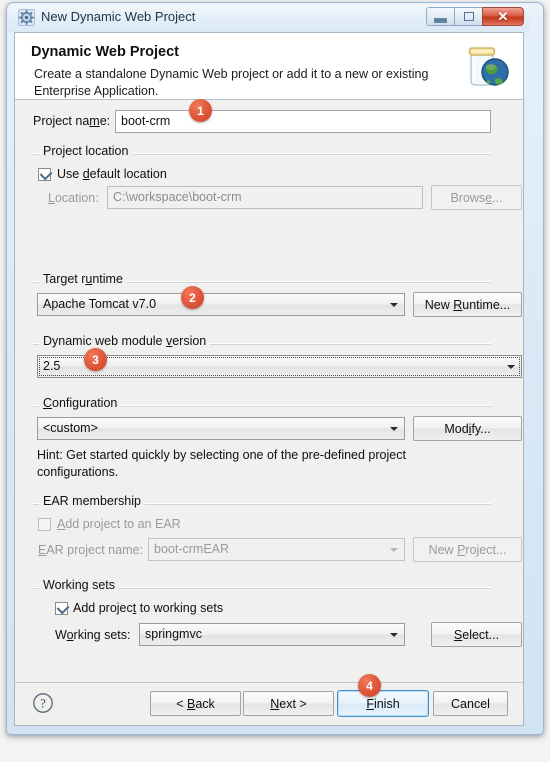 The height and width of the screenshot is (762, 550). Describe the element at coordinates (369, 685) in the screenshot. I see `marker-4: 4` at that location.